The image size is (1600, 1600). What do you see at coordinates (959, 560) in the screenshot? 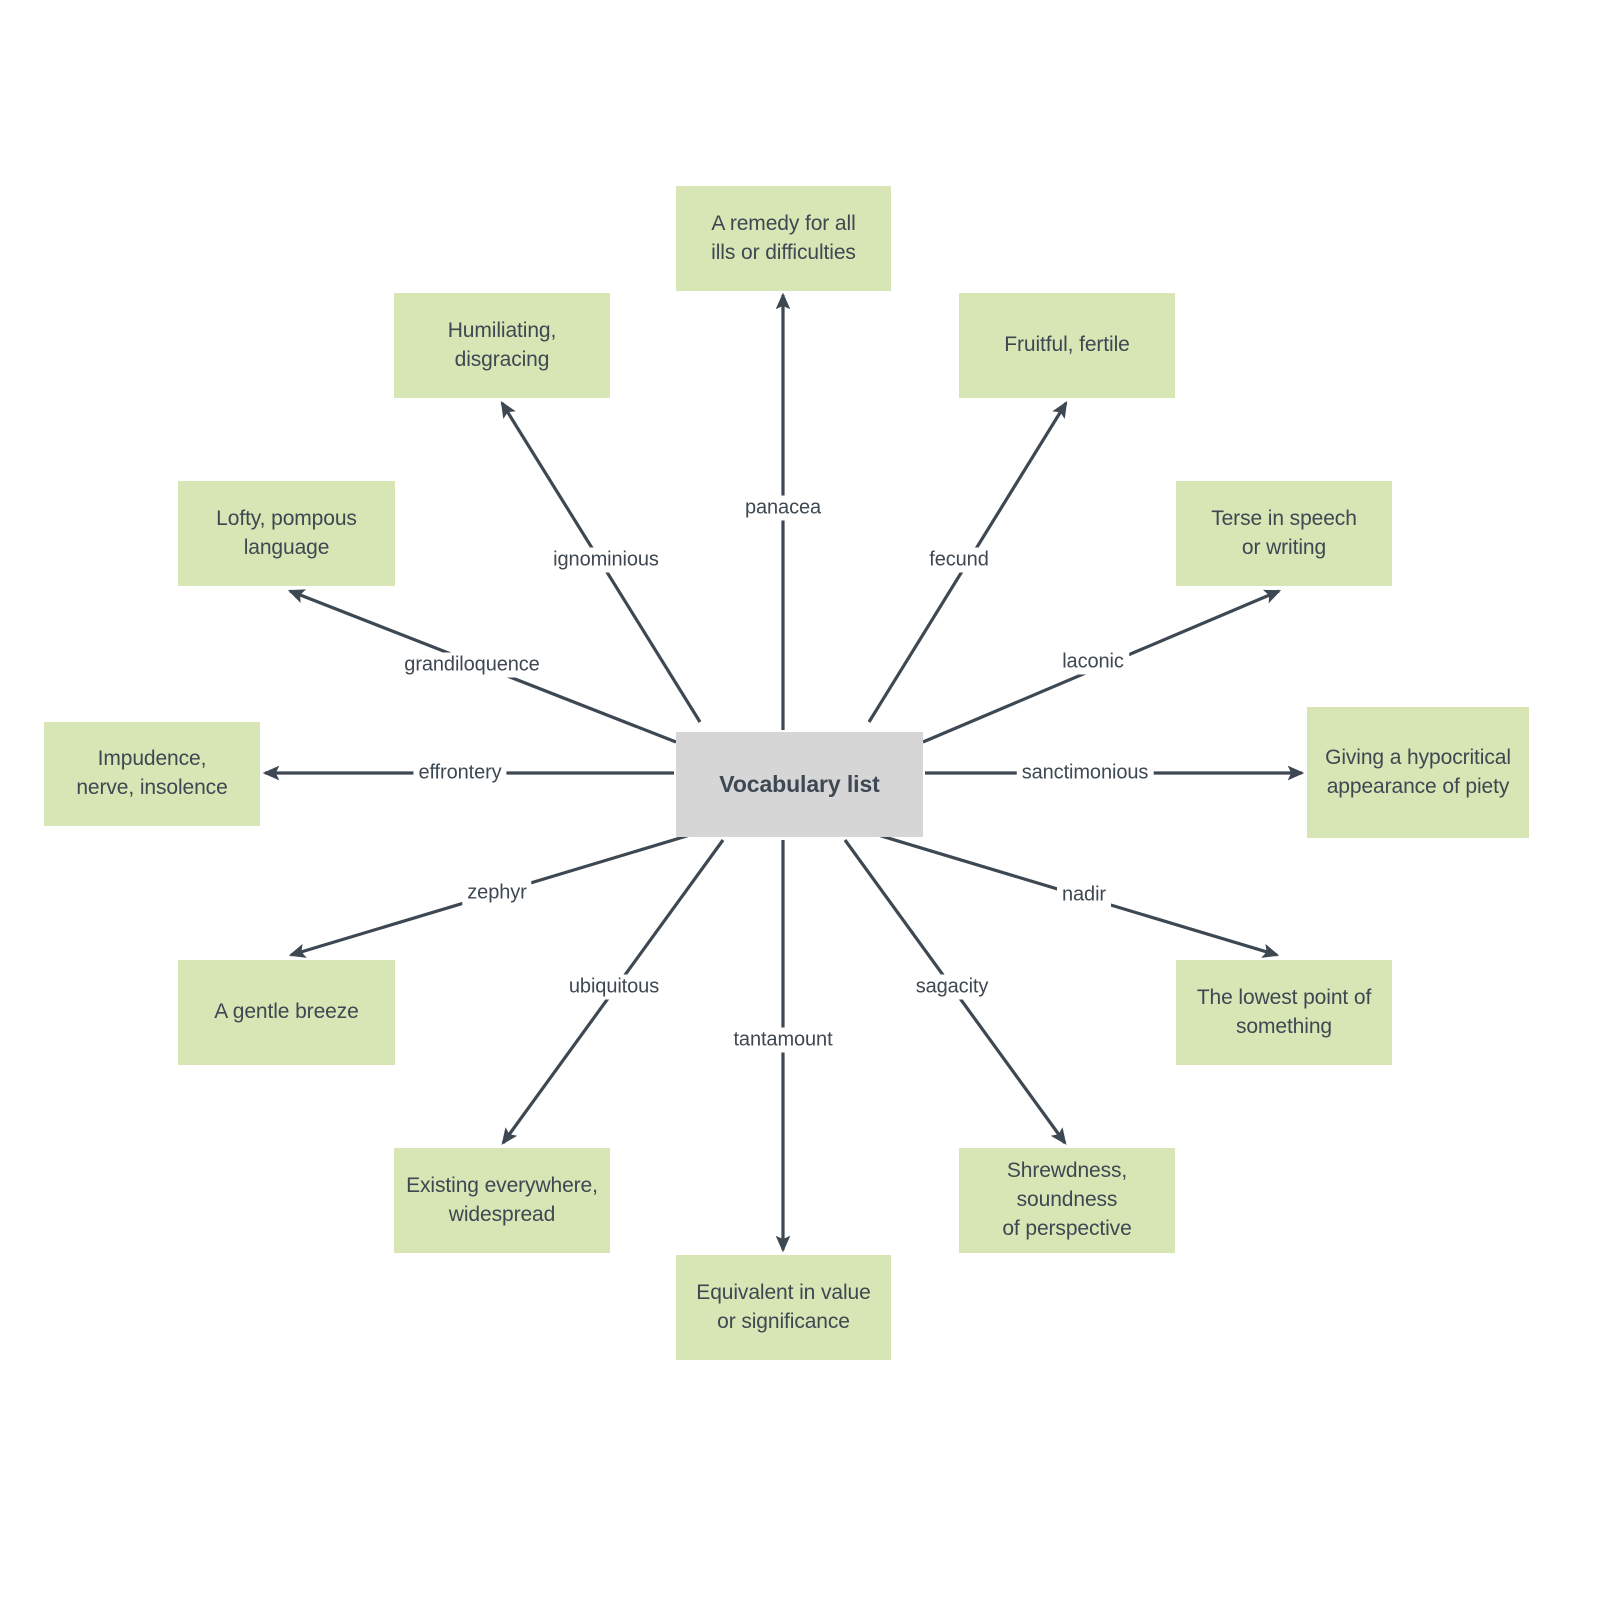
I see `edge-label-fecund: fecund` at bounding box center [959, 560].